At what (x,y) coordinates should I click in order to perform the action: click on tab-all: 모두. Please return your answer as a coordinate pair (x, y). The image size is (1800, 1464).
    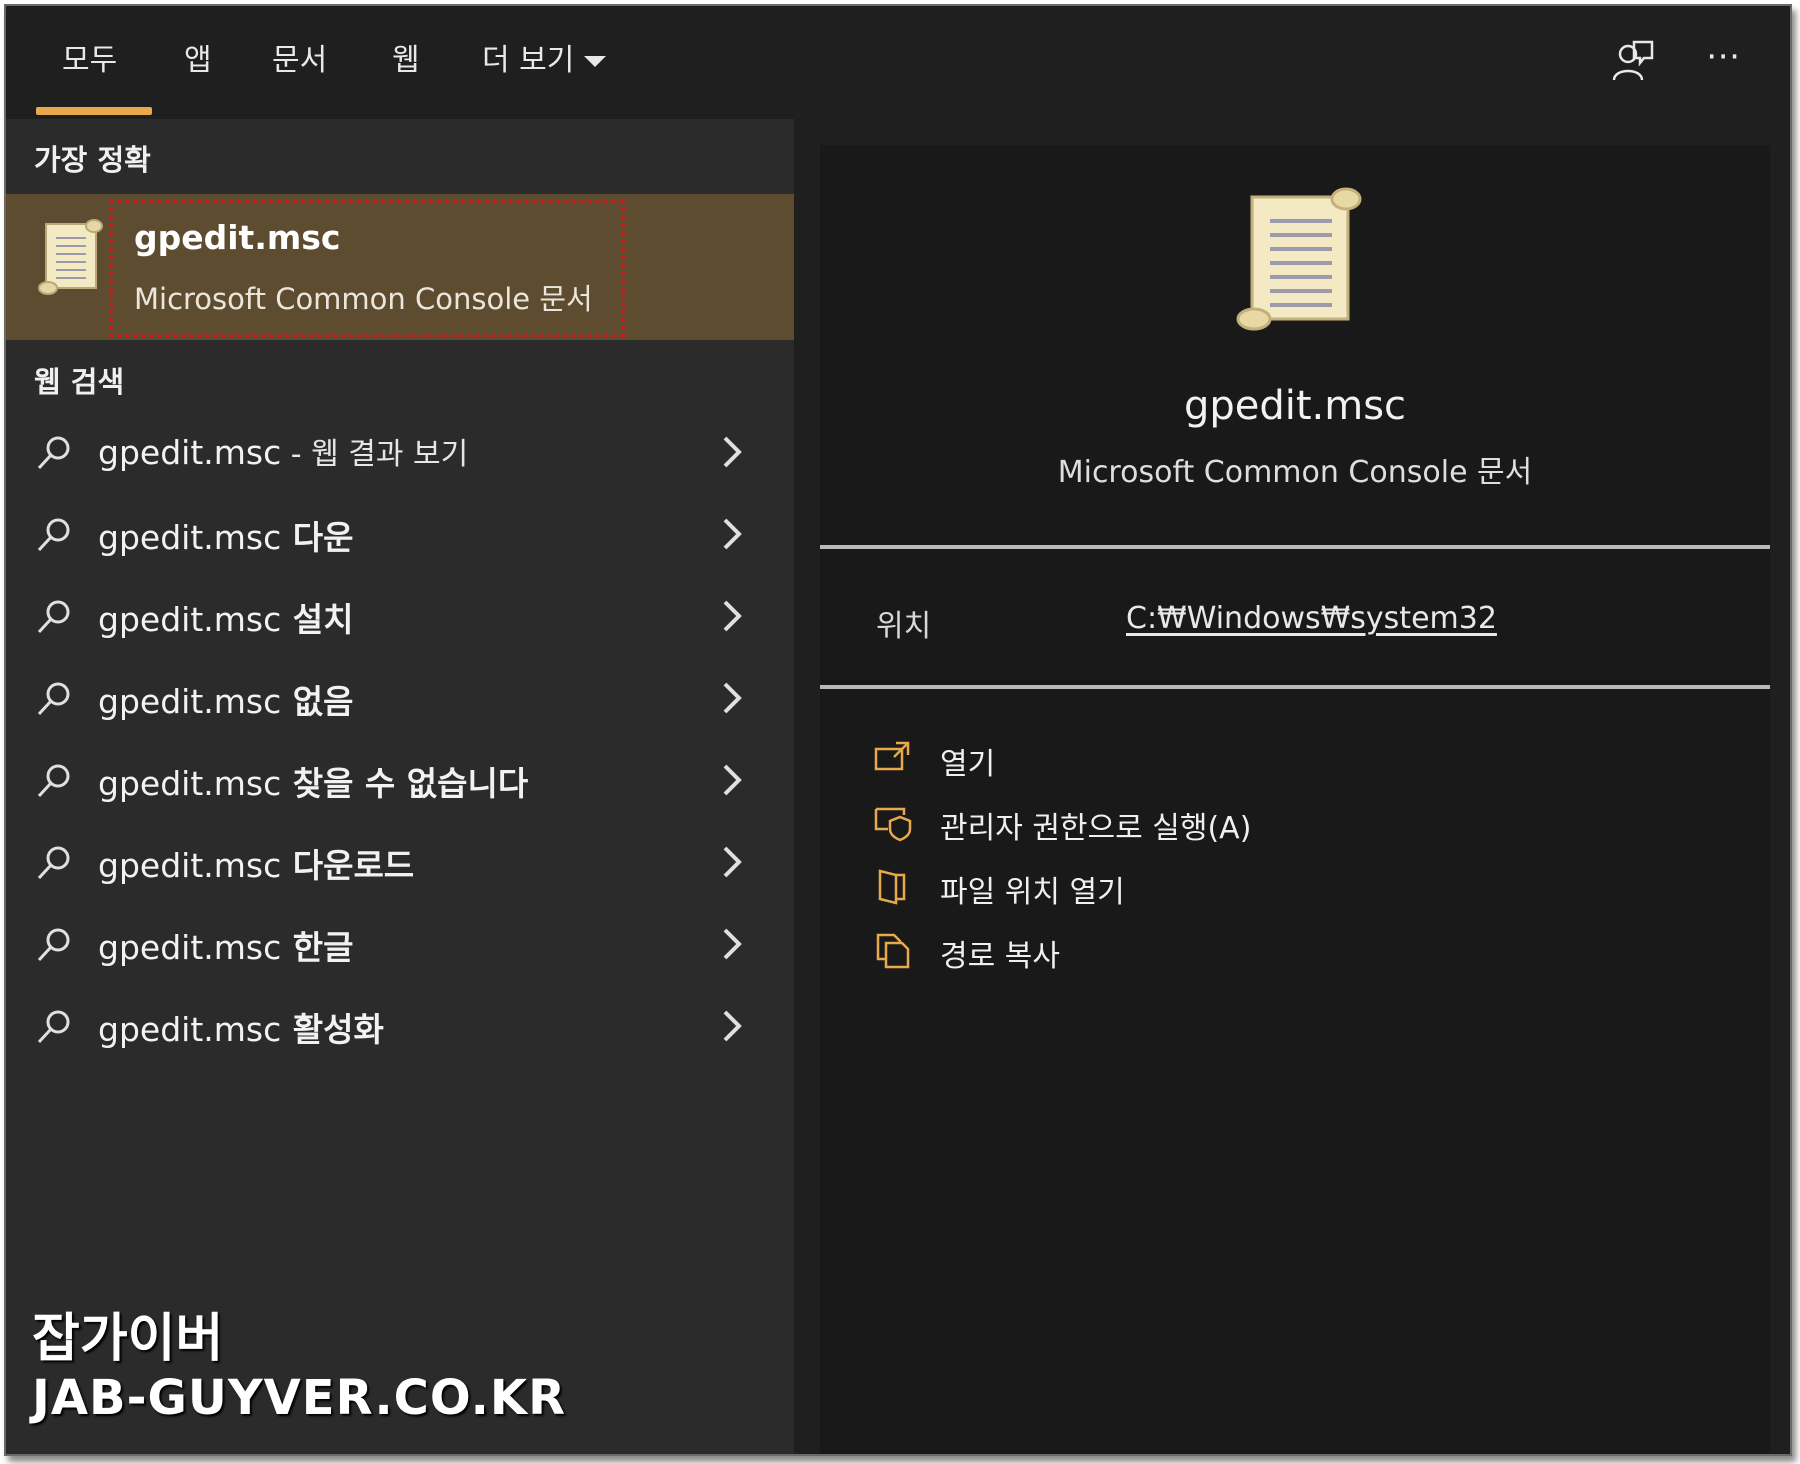
    Looking at the image, I should click on (89, 61).